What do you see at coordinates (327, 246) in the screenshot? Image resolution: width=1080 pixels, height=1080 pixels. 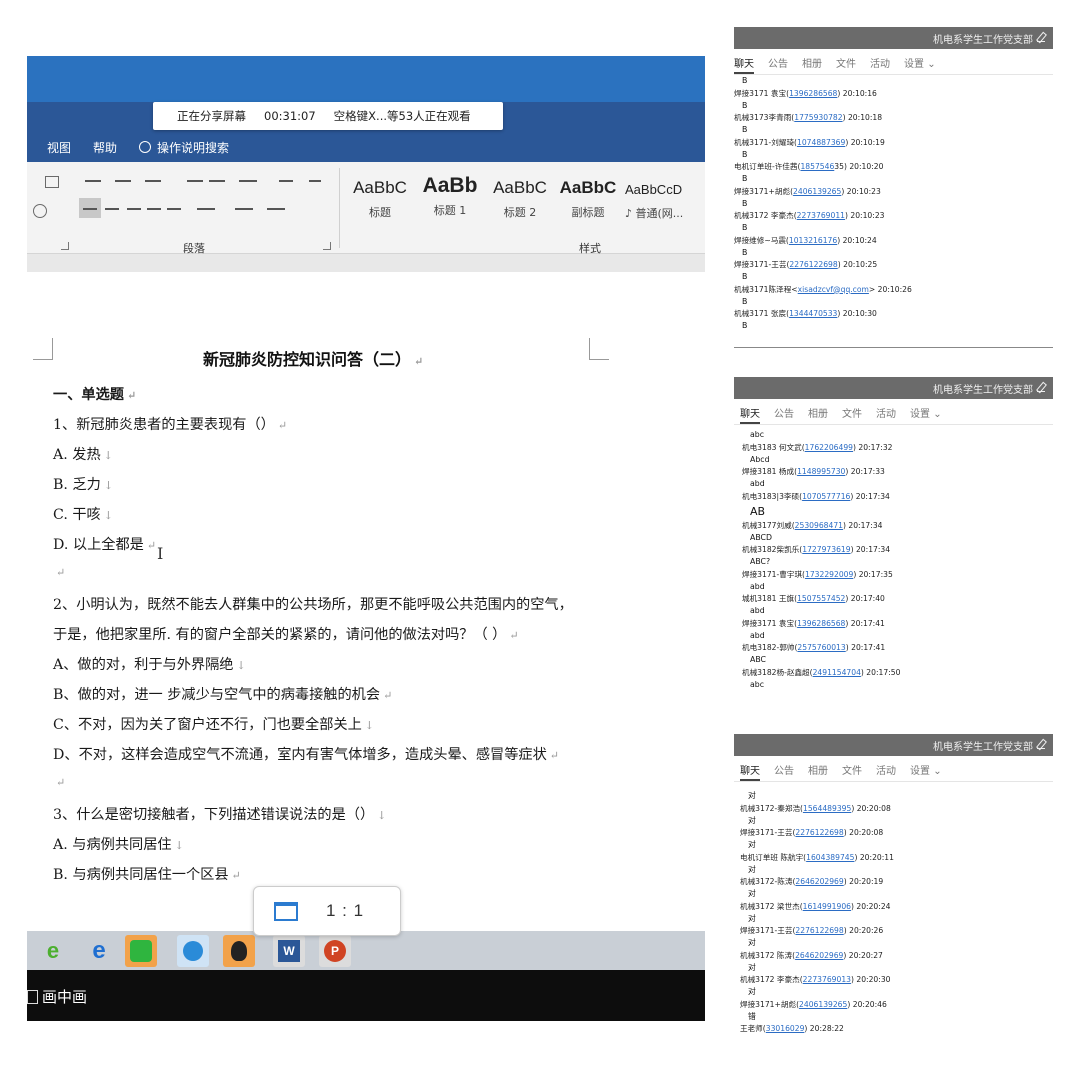 I see `paragraph-dialog-launcher-icon` at bounding box center [327, 246].